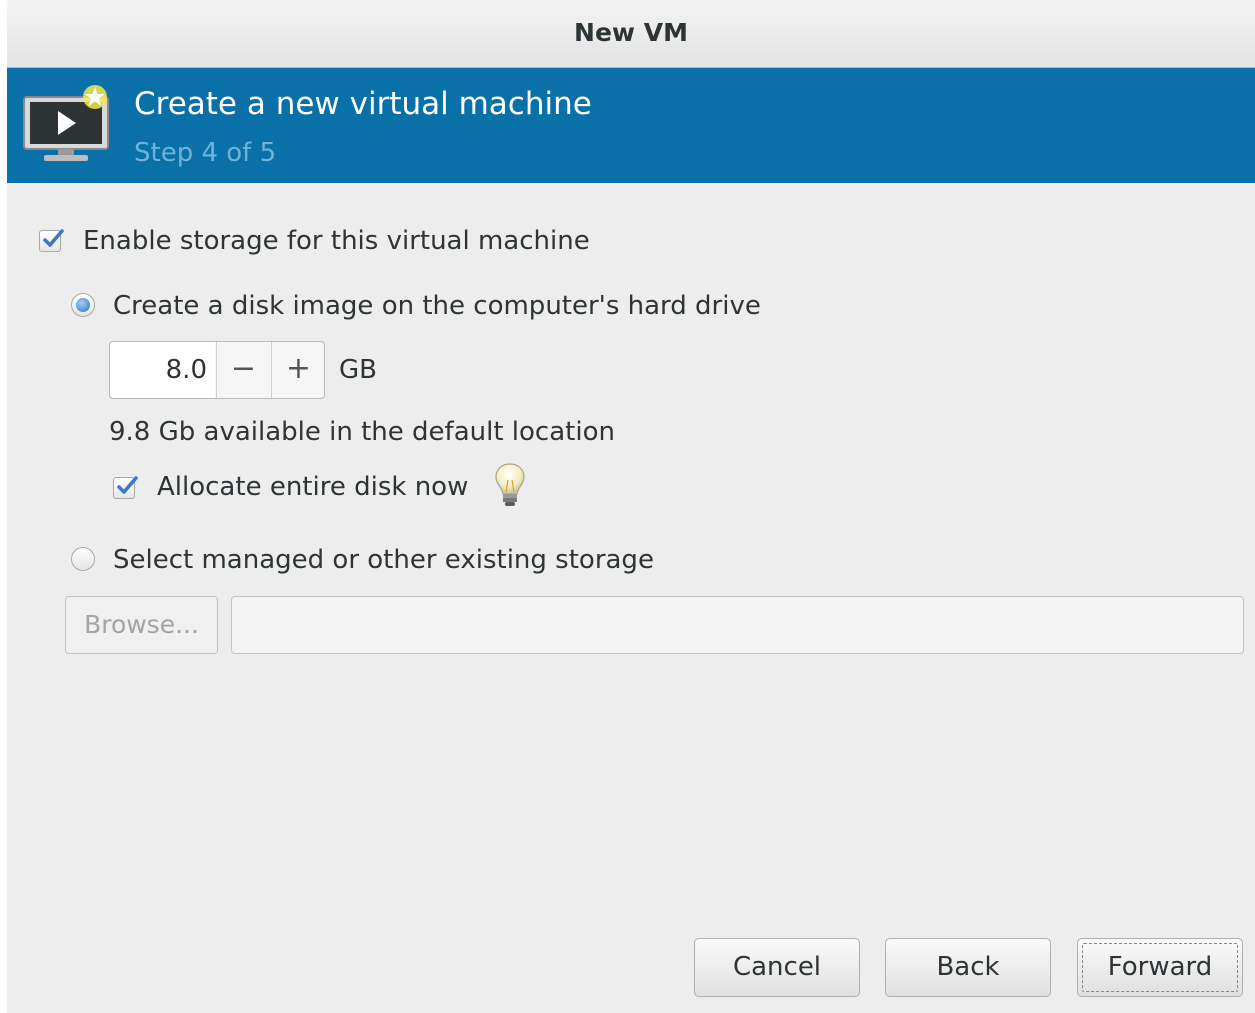 This screenshot has height=1013, width=1255. Describe the element at coordinates (358, 370) in the screenshot. I see `disk-size-unit: GB` at that location.